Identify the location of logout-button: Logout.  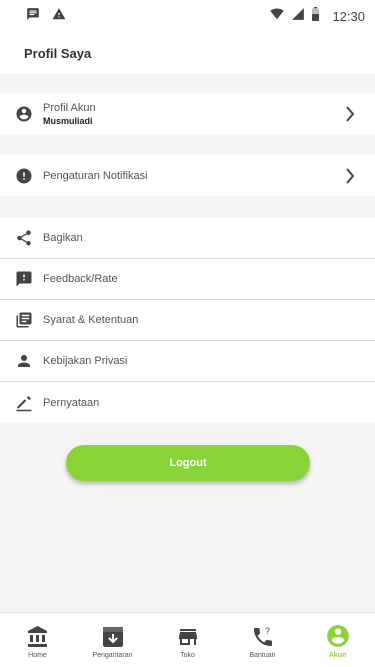
(188, 463).